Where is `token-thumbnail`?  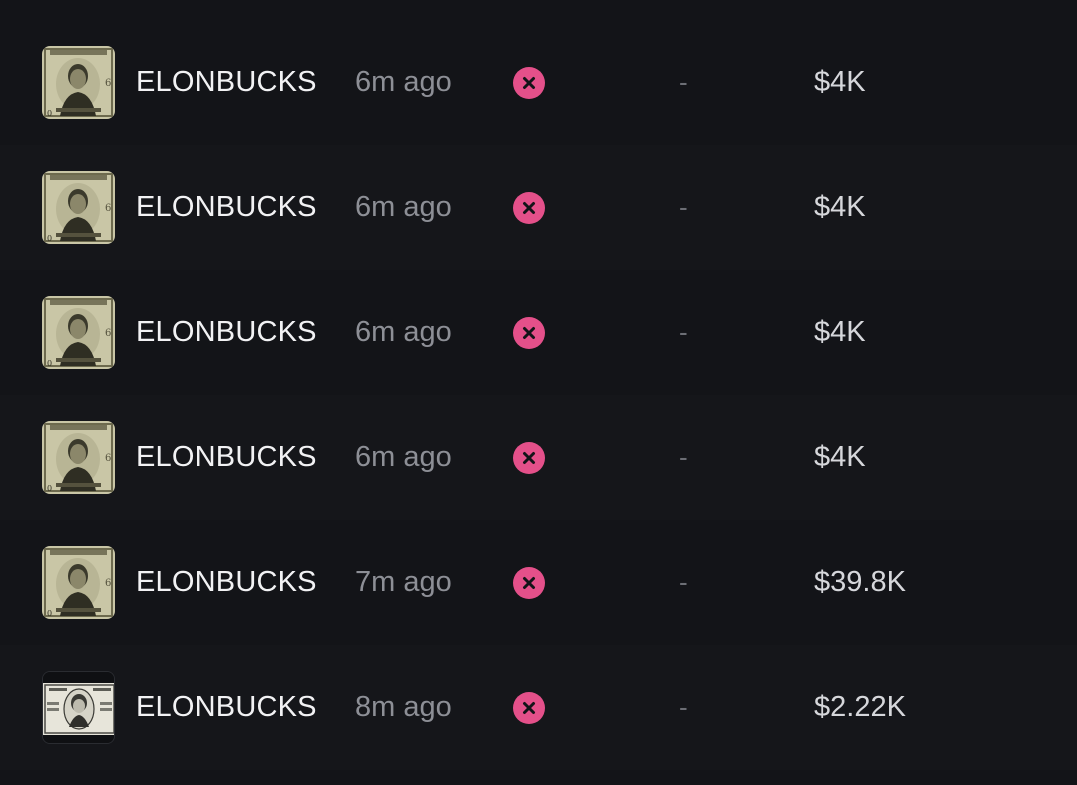
token-thumbnail is located at coordinates (78, 707).